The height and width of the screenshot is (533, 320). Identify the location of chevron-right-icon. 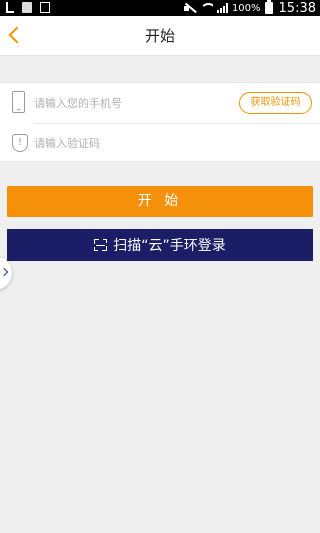
(4, 272).